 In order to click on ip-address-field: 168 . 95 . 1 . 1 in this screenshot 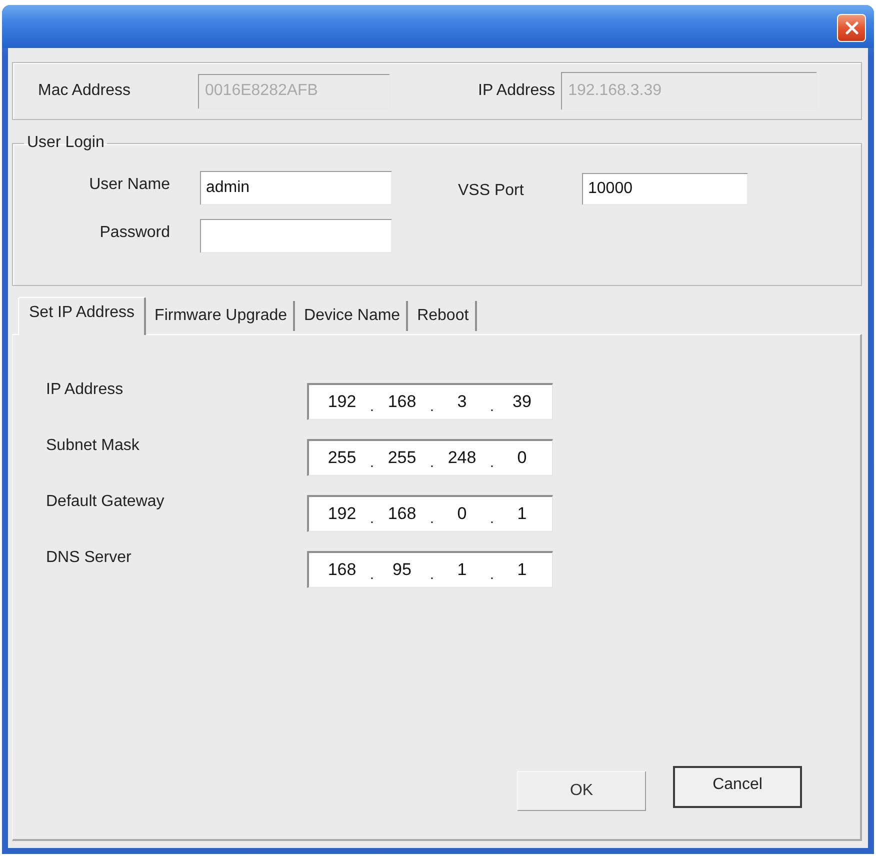, I will do `click(430, 569)`.